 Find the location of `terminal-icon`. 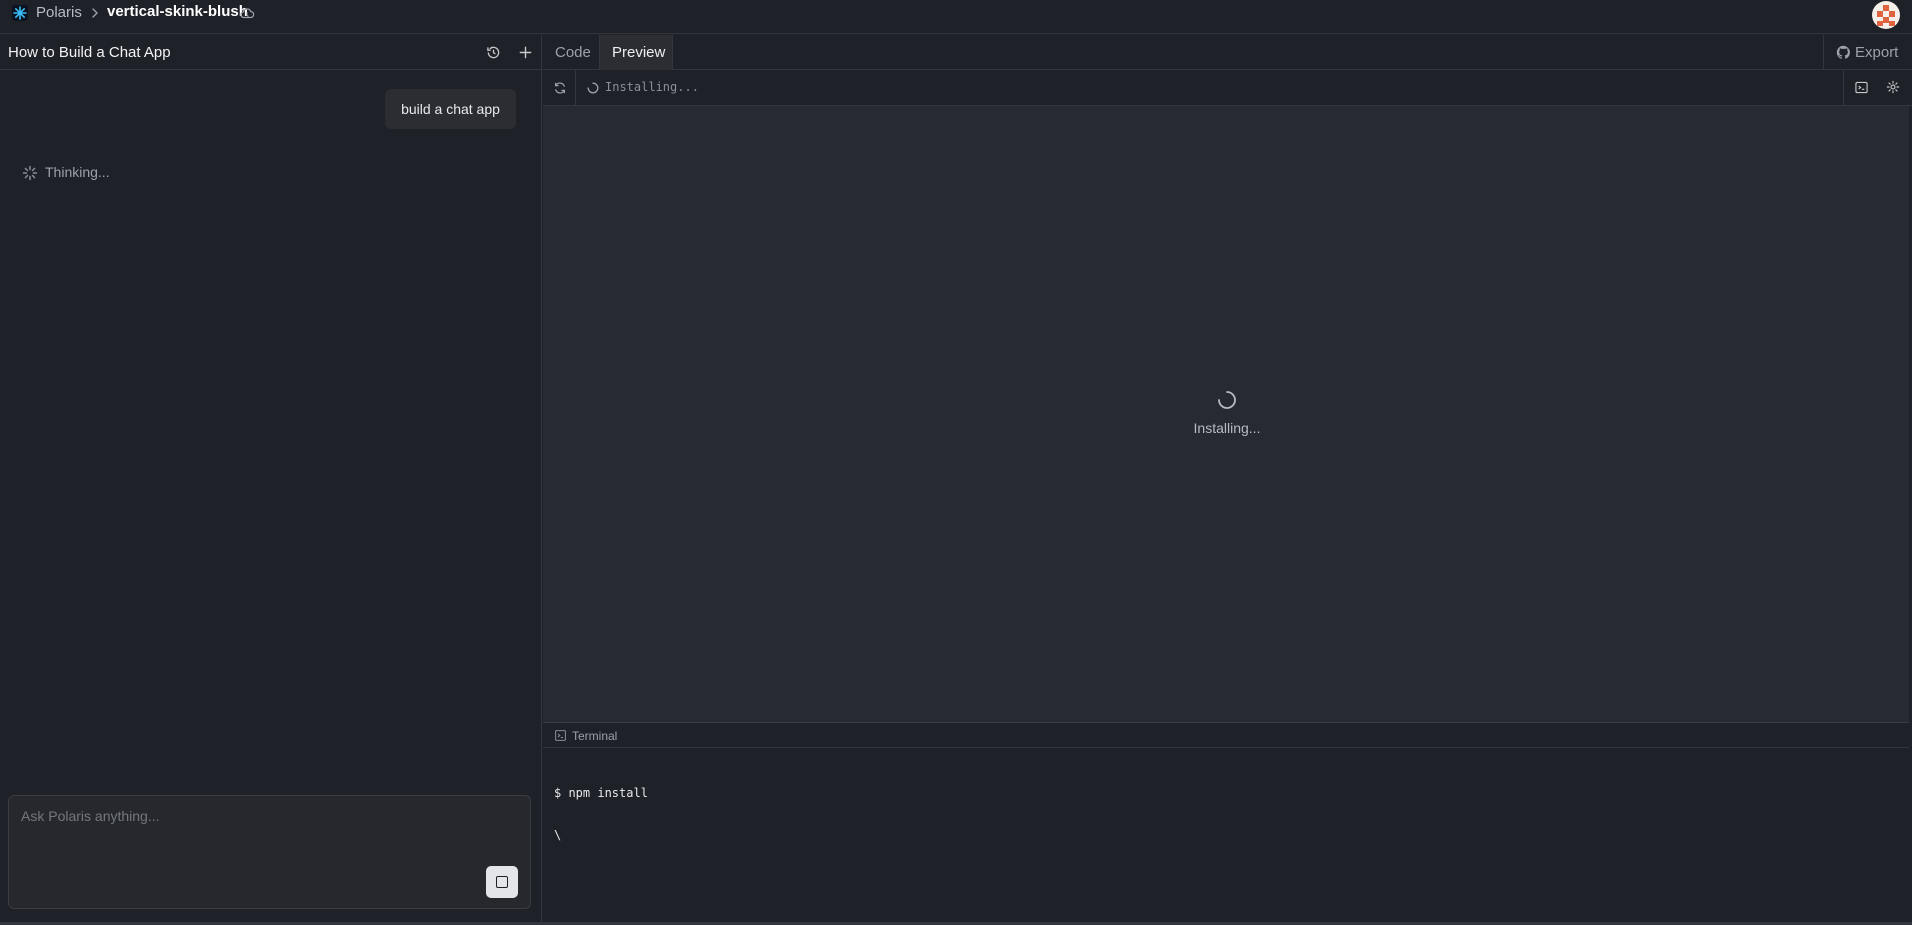

terminal-icon is located at coordinates (560, 735).